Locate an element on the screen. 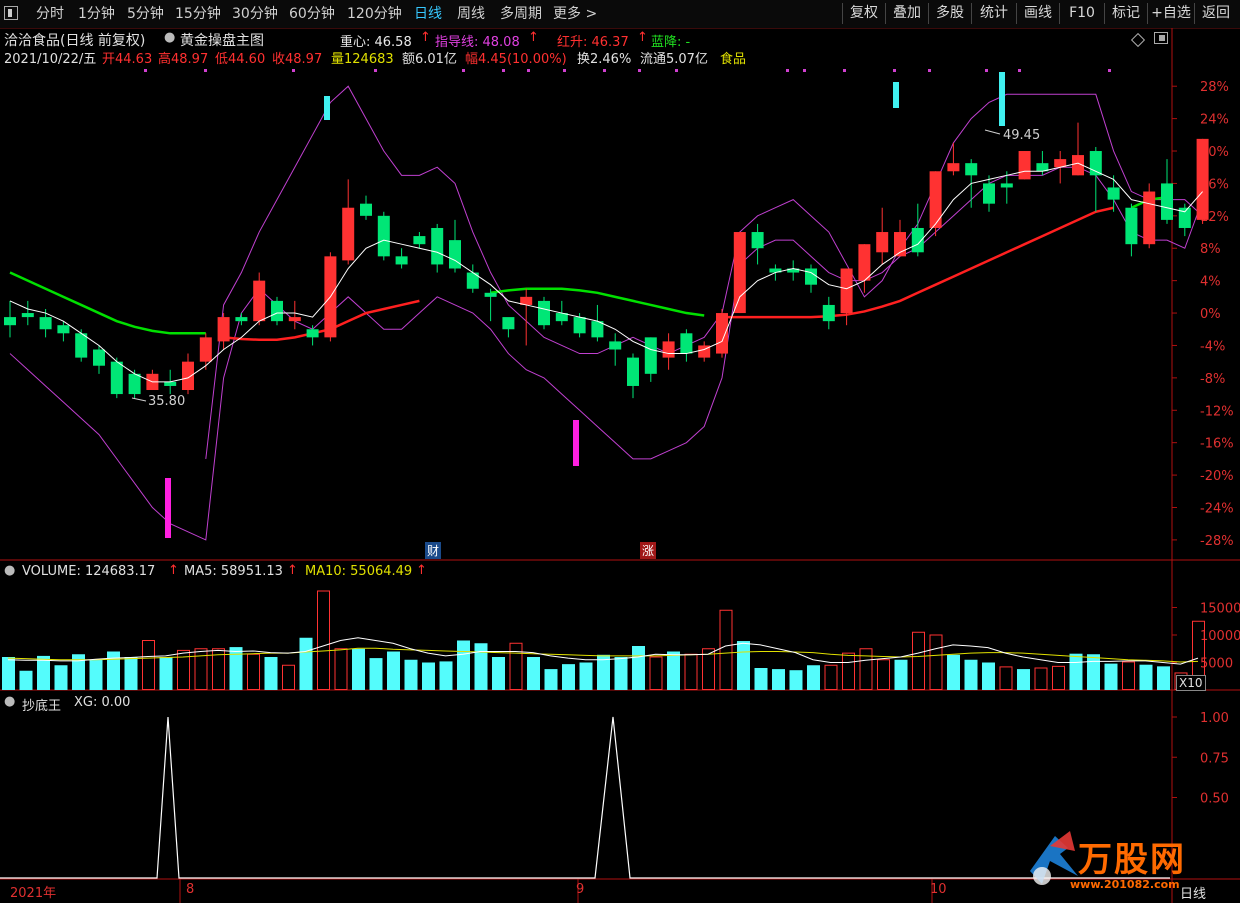 This screenshot has width=1240, height=903. y-tick-label: -20% is located at coordinates (1217, 476).